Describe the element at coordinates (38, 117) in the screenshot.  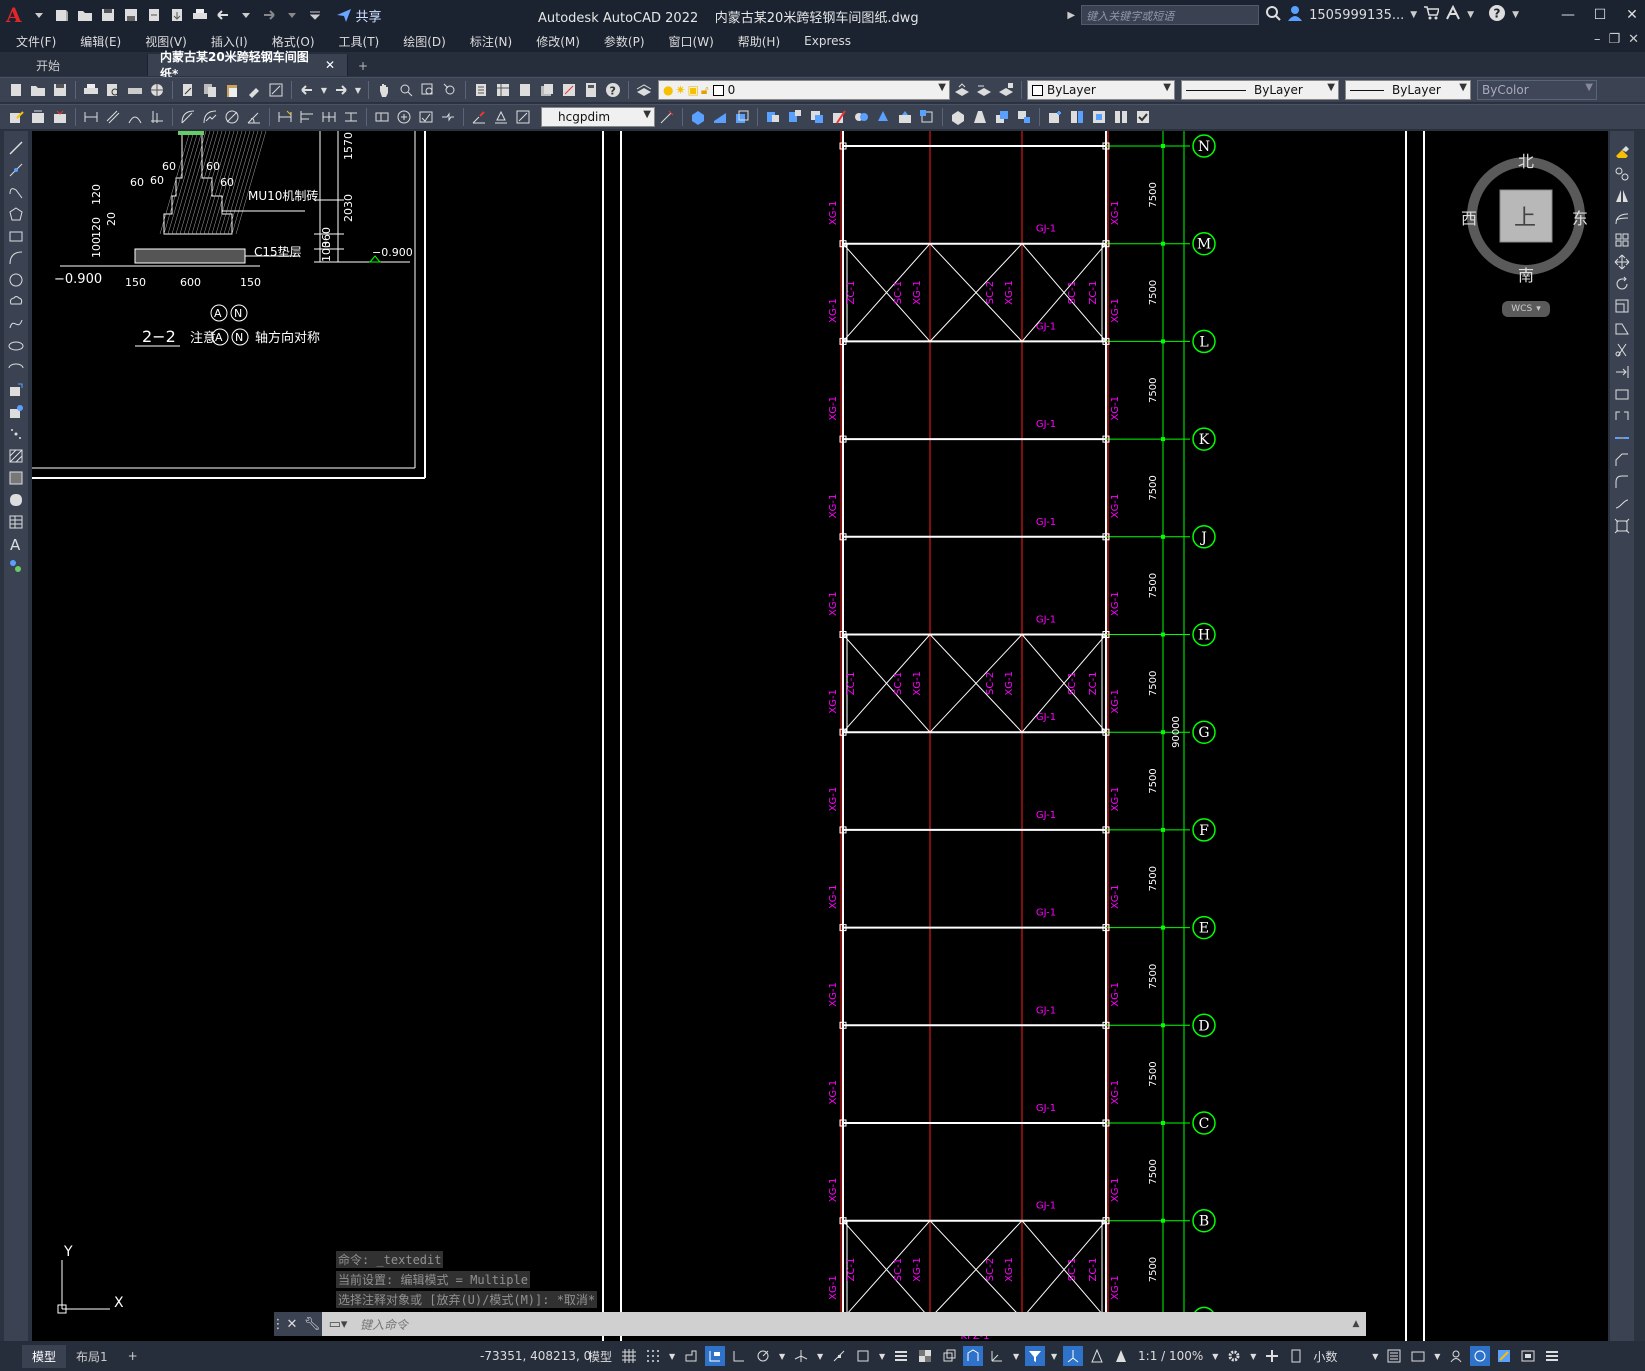
I see `attribute-icon` at that location.